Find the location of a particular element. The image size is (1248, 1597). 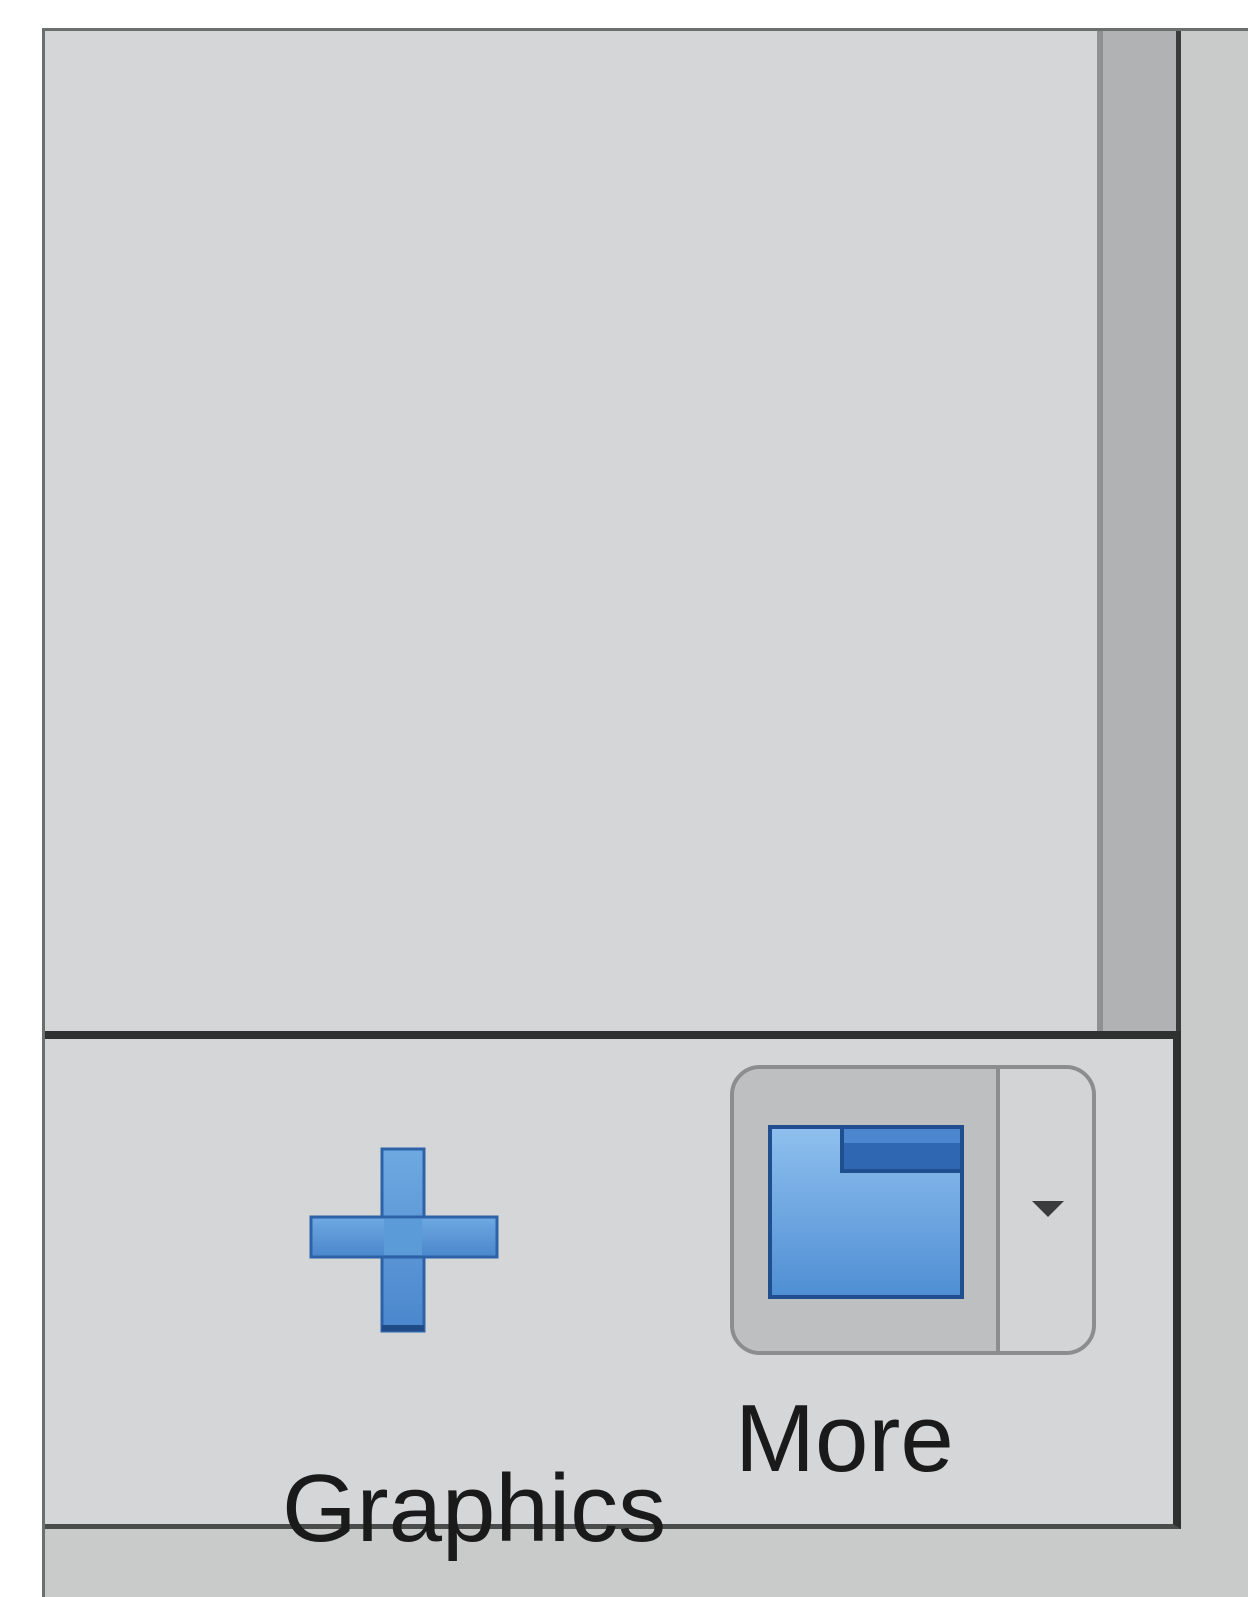

chevron-down-icon is located at coordinates (1048, 1209).